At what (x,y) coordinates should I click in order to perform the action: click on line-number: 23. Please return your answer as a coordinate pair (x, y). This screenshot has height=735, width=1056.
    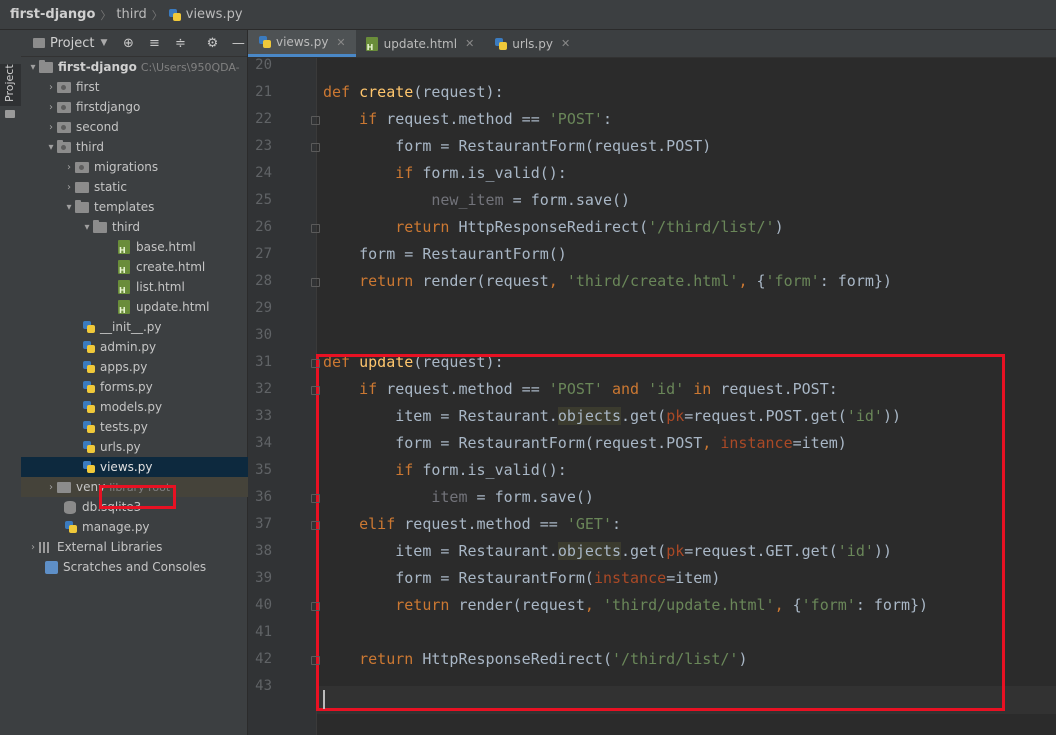
    Looking at the image, I should click on (263, 146).